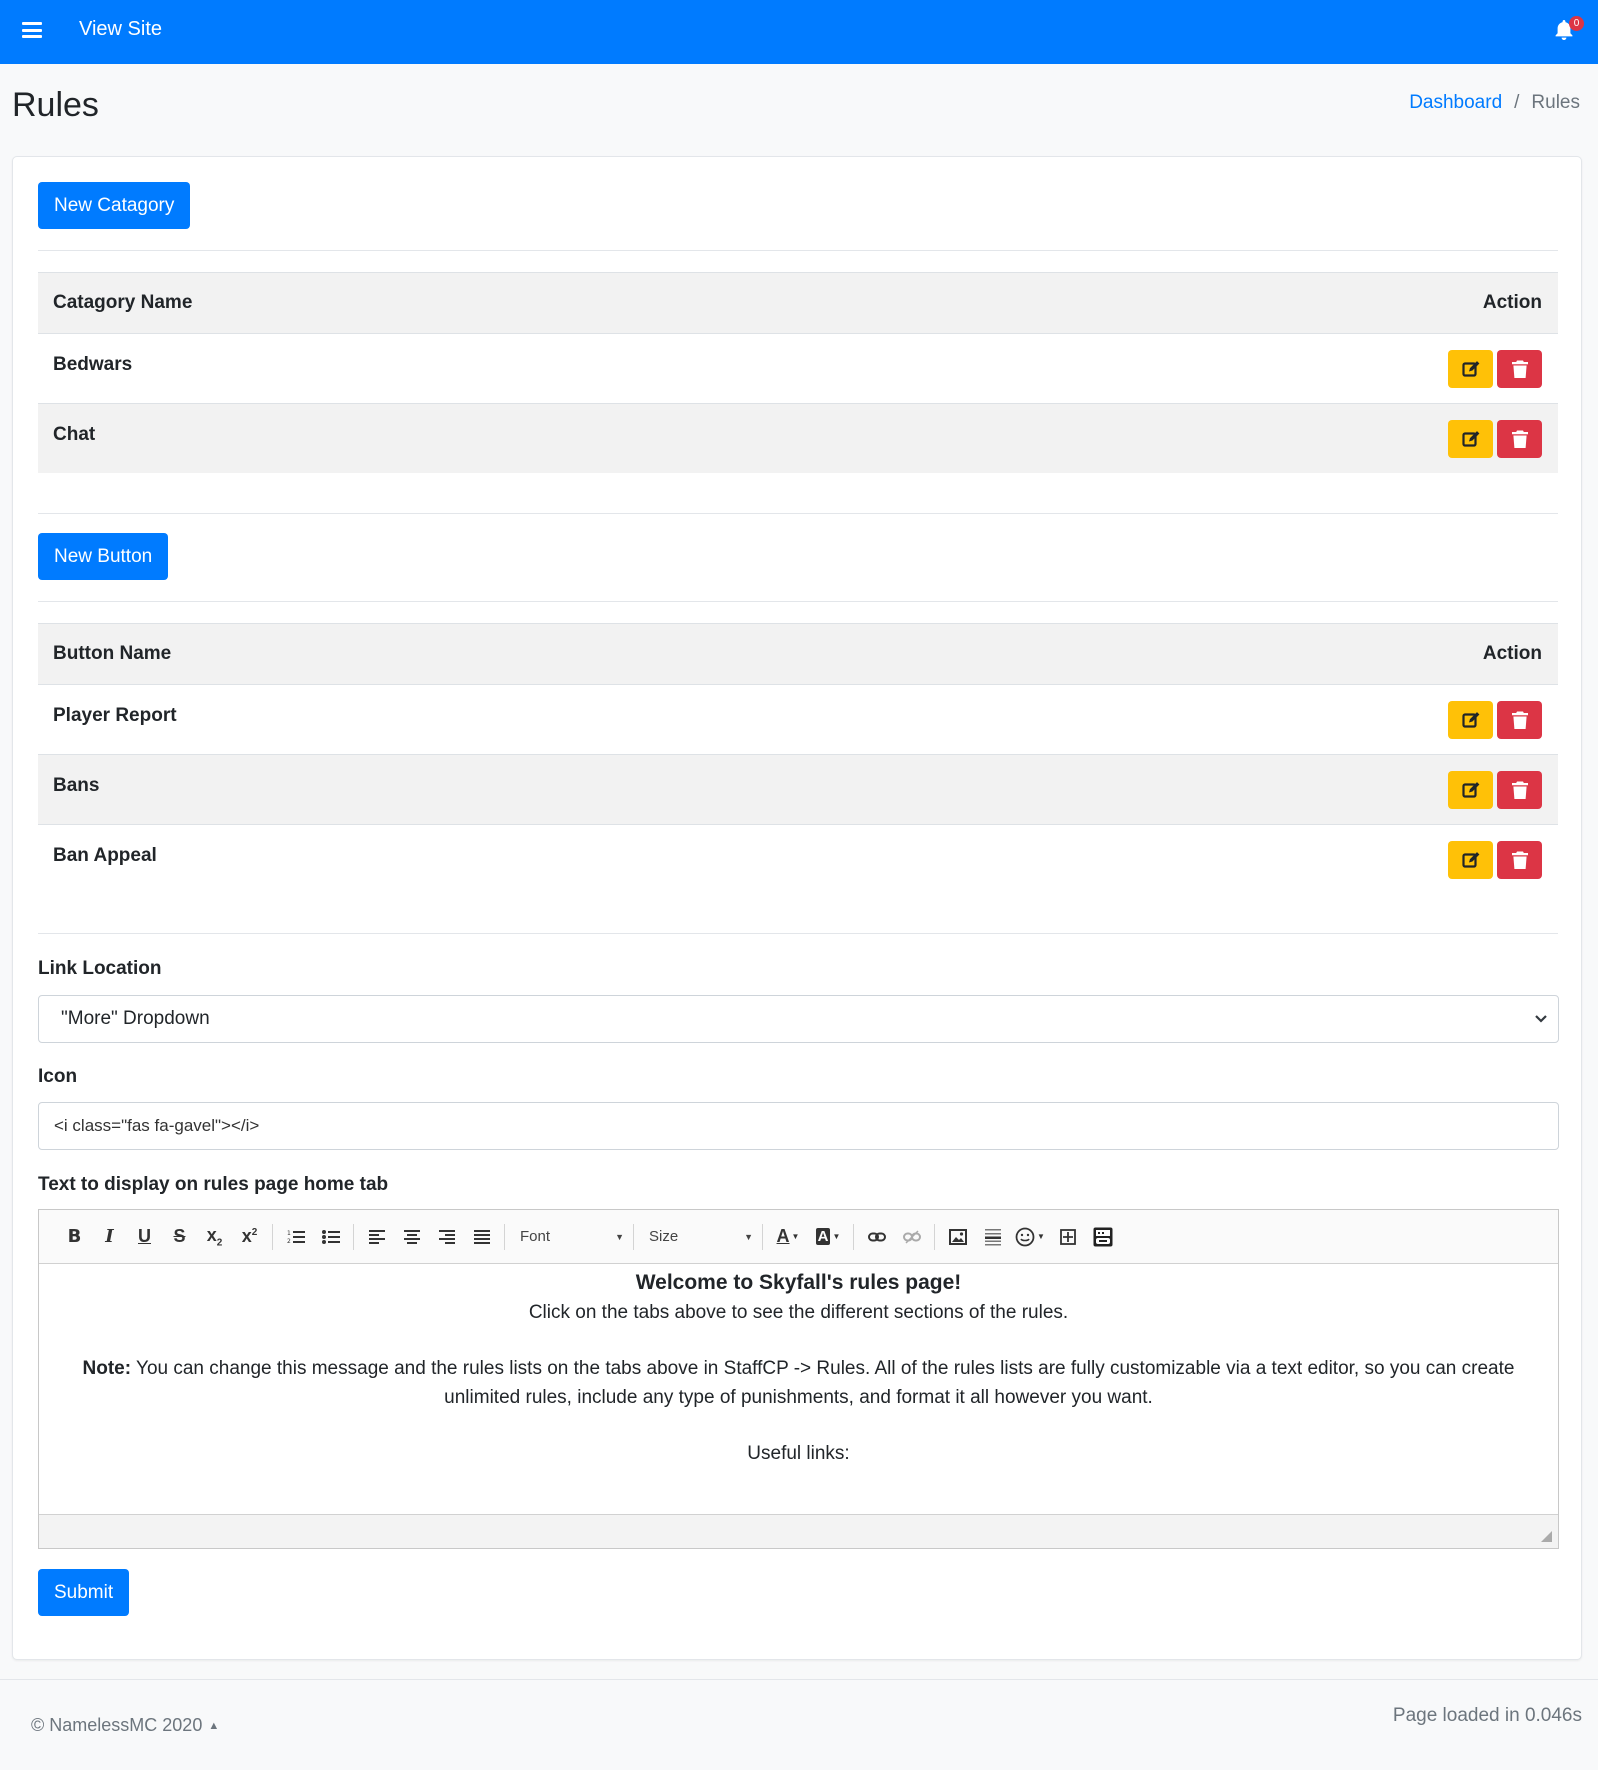 The height and width of the screenshot is (1770, 1598). I want to click on table-row: Bedwars, so click(798, 368).